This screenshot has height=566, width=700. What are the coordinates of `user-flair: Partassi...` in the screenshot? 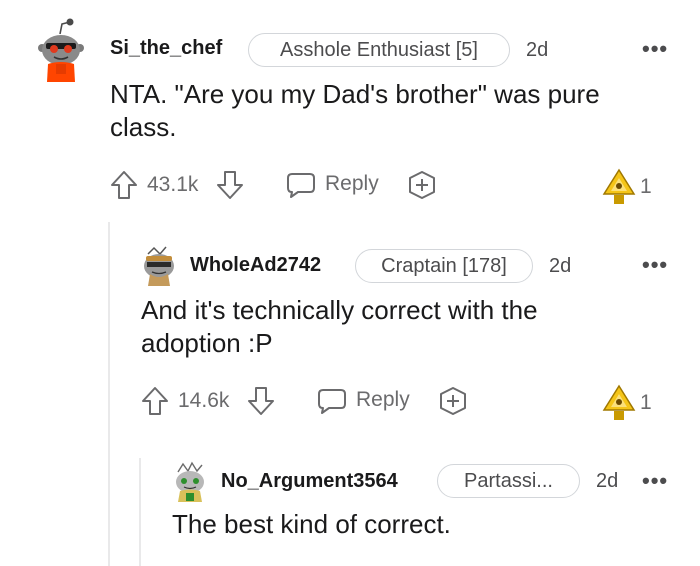 It's located at (508, 481).